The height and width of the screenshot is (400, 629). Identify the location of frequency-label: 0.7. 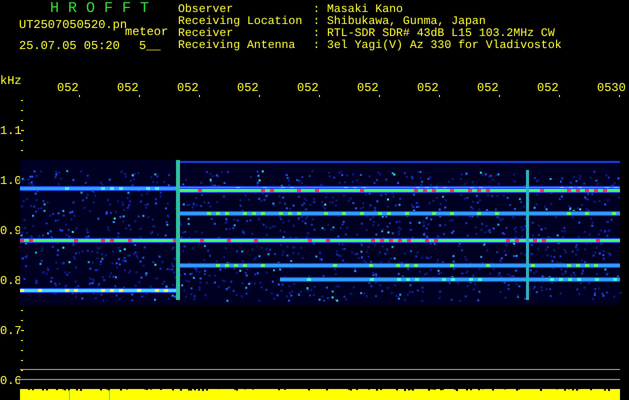
(11, 331).